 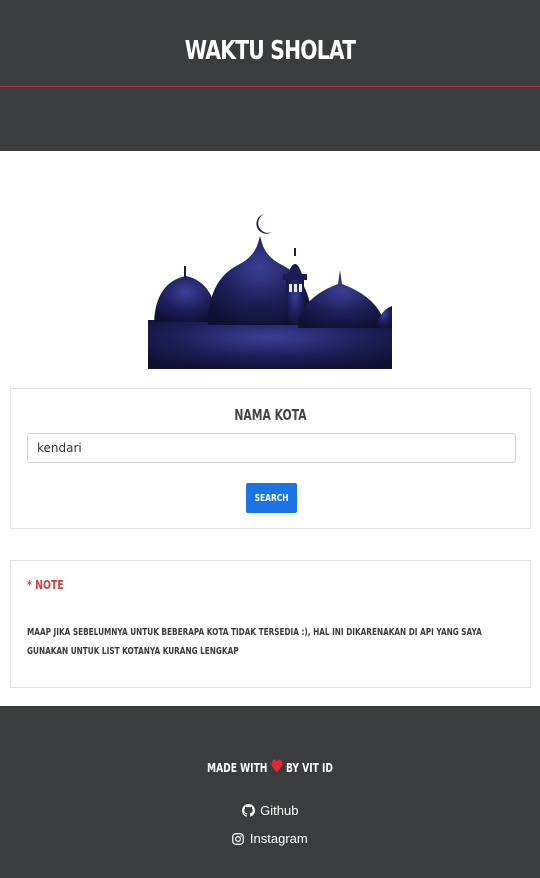 I want to click on github-icon, so click(x=248, y=810).